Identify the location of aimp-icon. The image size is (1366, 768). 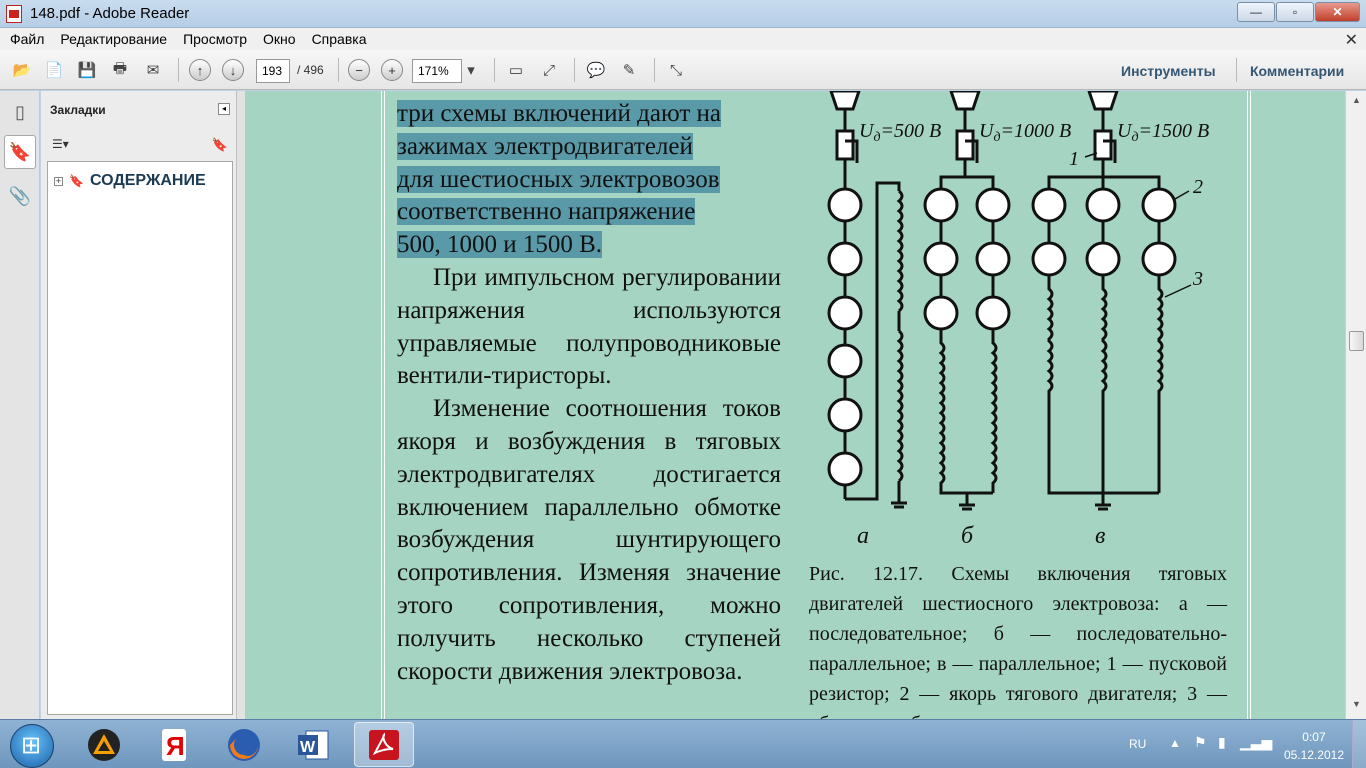
(104, 744).